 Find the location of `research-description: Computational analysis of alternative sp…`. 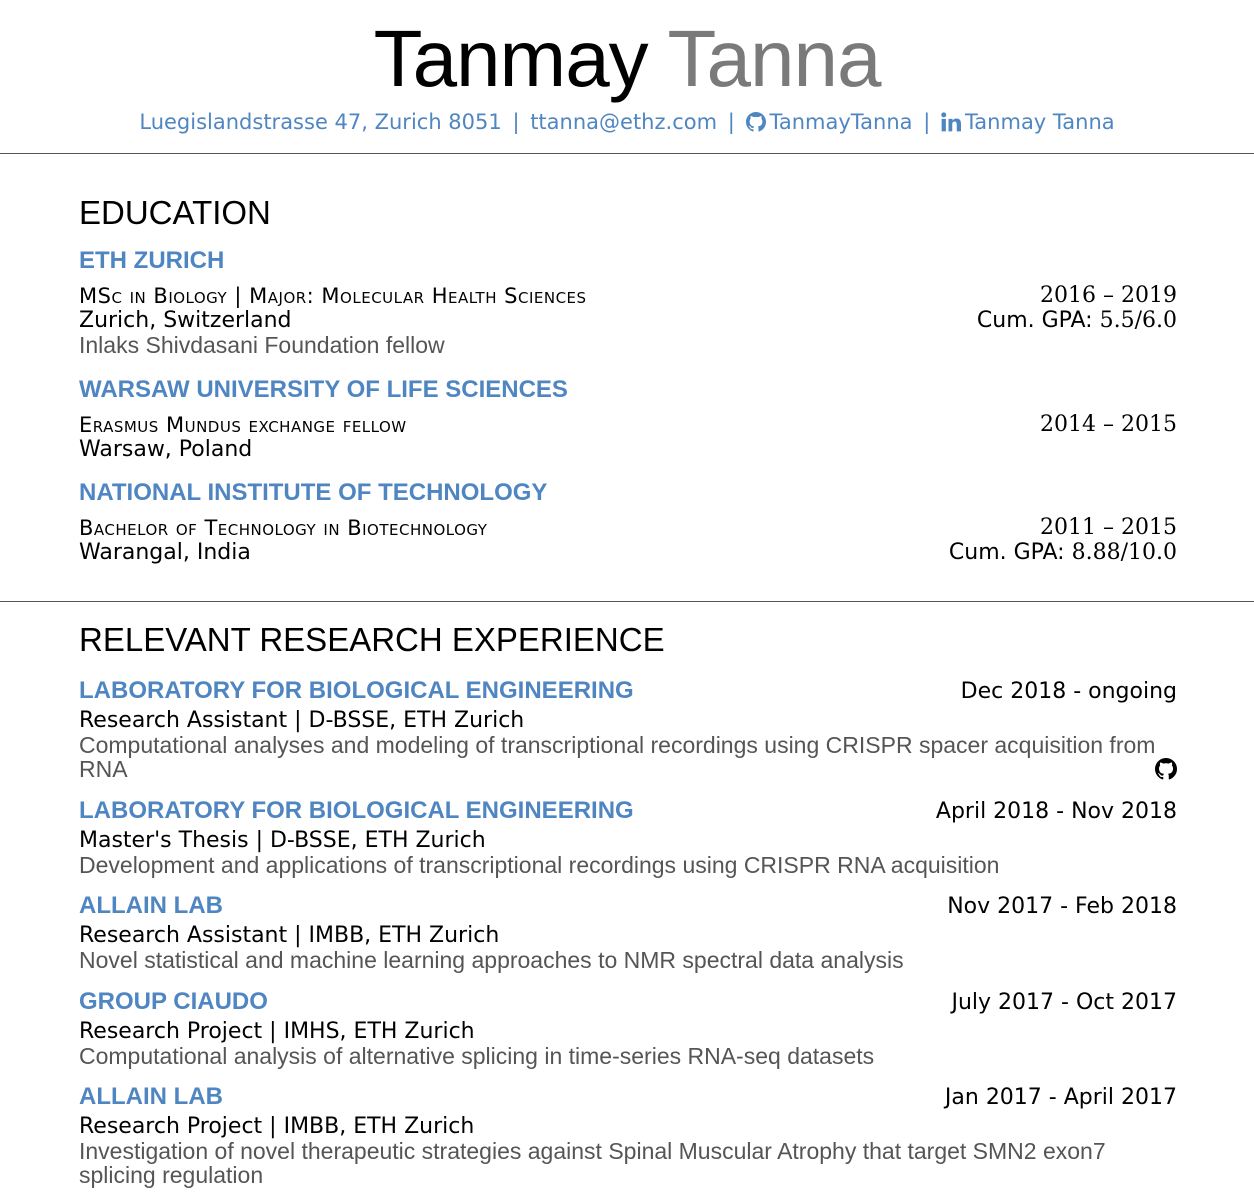

research-description: Computational analysis of alternative sp… is located at coordinates (477, 1056).